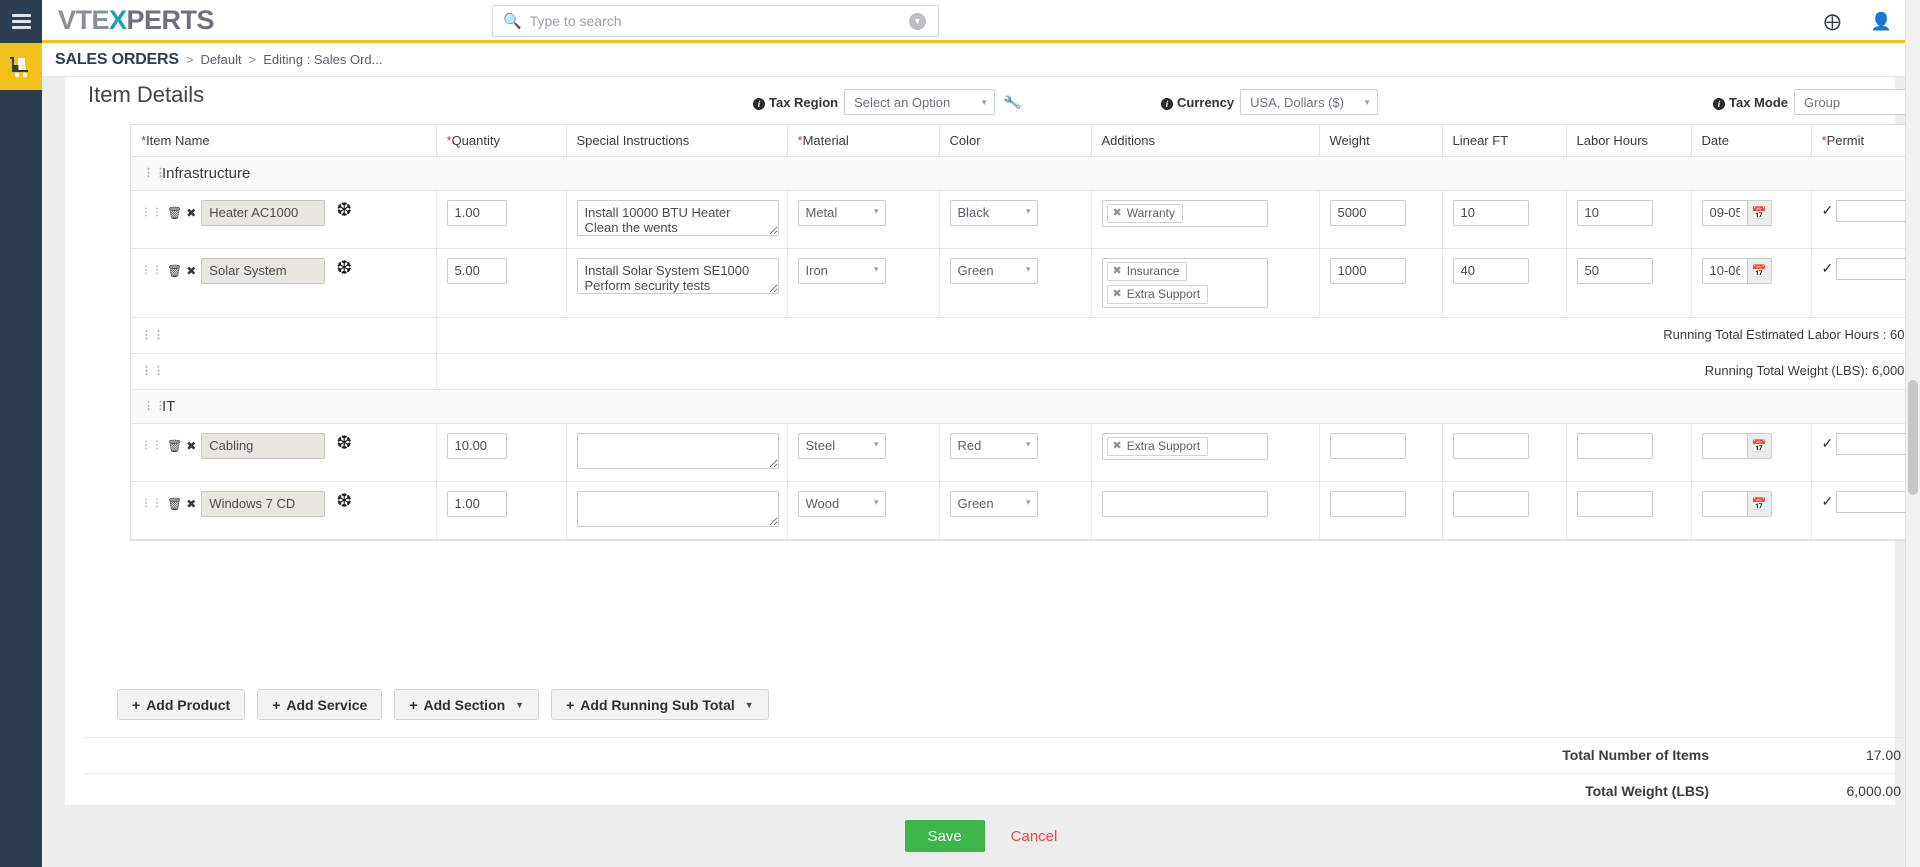 This screenshot has width=1920, height=867. Describe the element at coordinates (1857, 102) in the screenshot. I see `tax-mode-select: Group ▼` at that location.